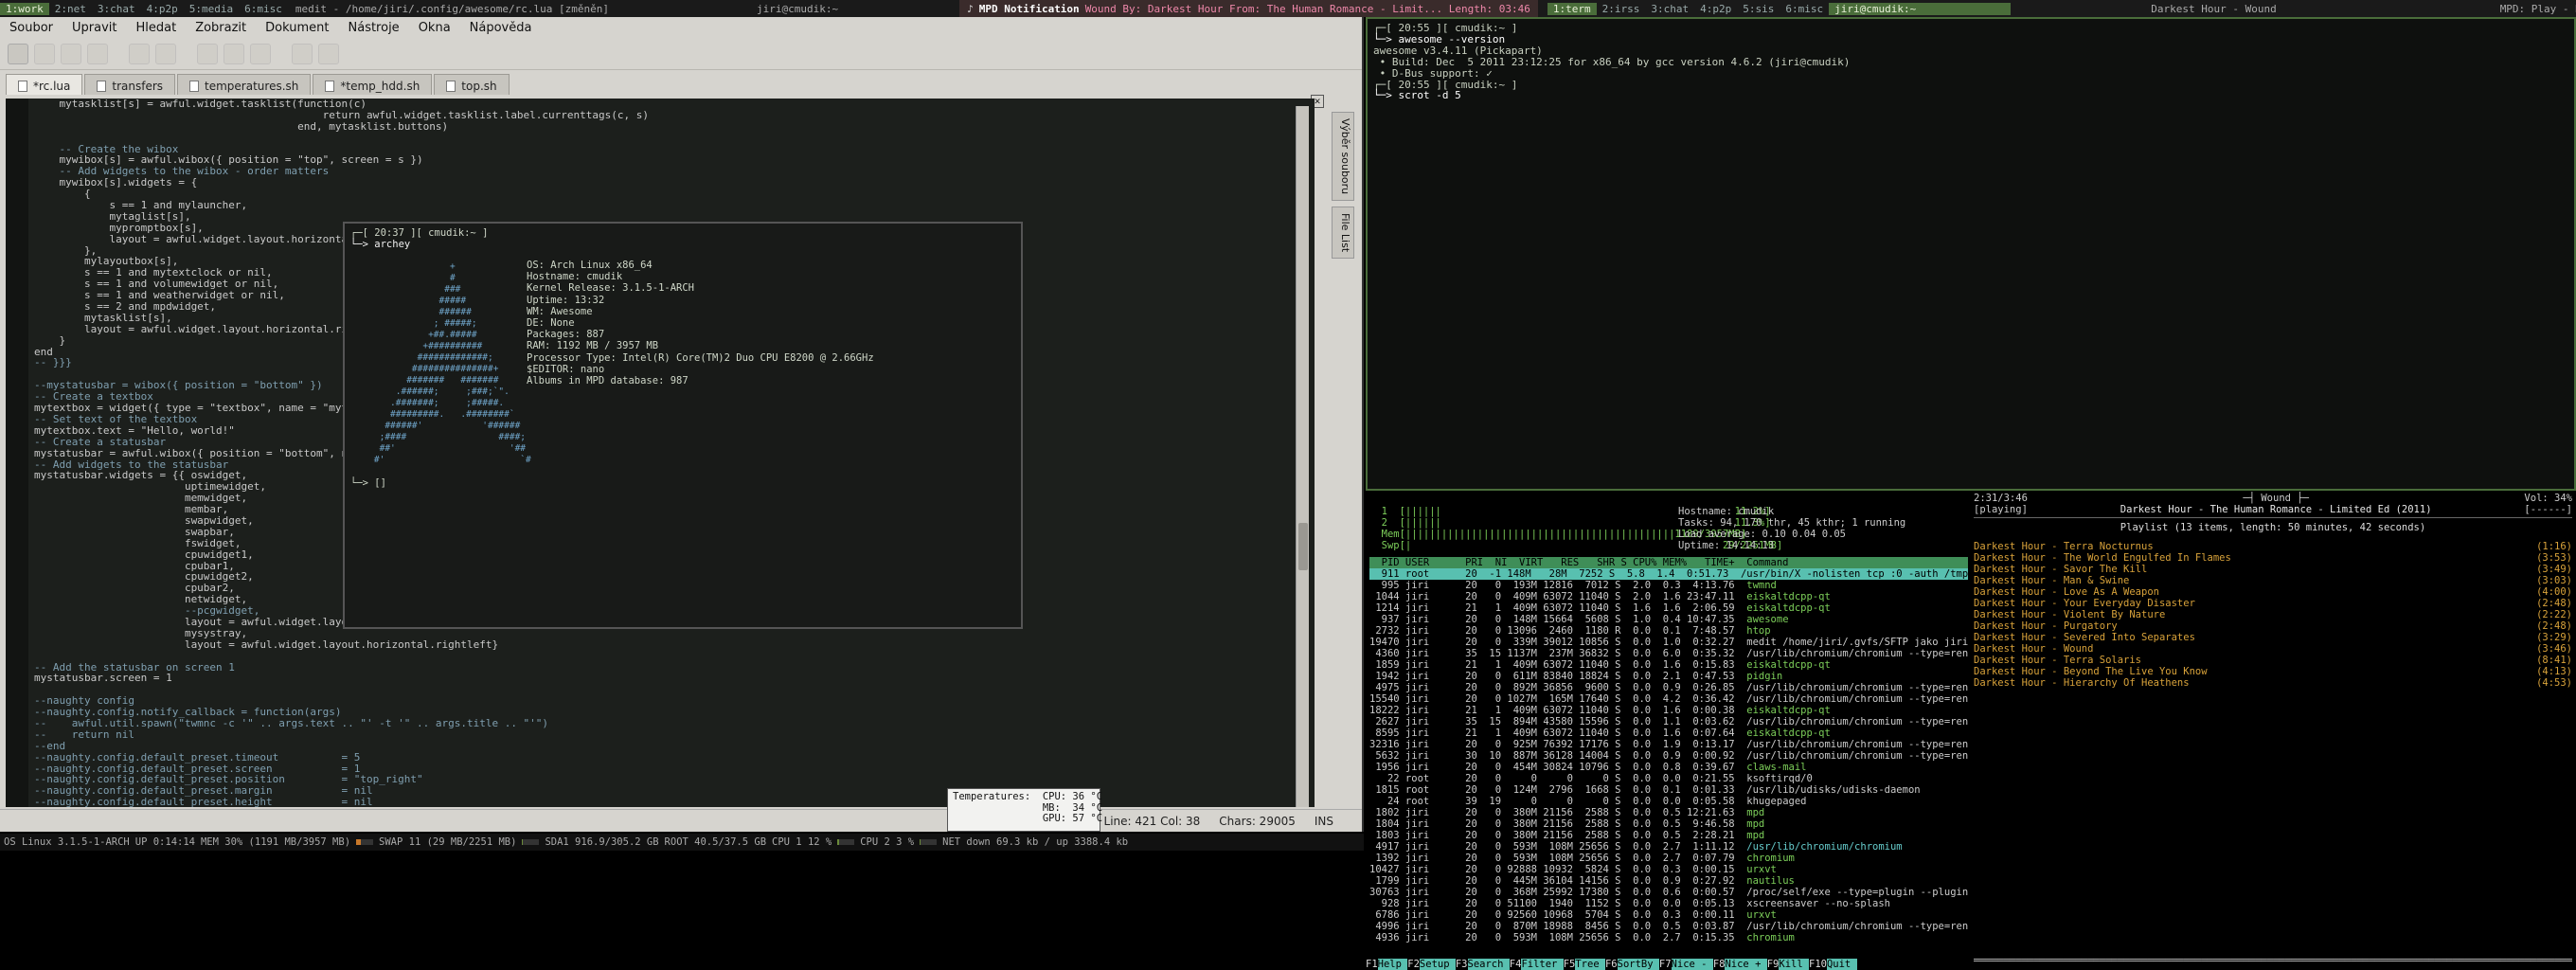 The width and height of the screenshot is (2576, 970). Describe the element at coordinates (1542, 964) in the screenshot. I see `fkey-action-filter: Filter` at that location.